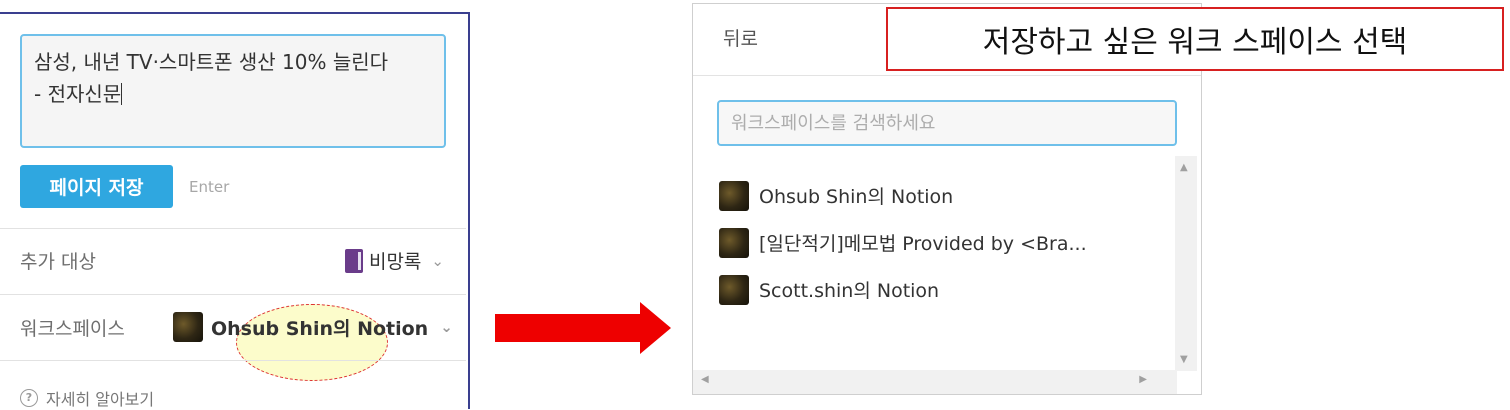 This screenshot has width=1510, height=410. What do you see at coordinates (122, 94) in the screenshot?
I see `text-caret` at bounding box center [122, 94].